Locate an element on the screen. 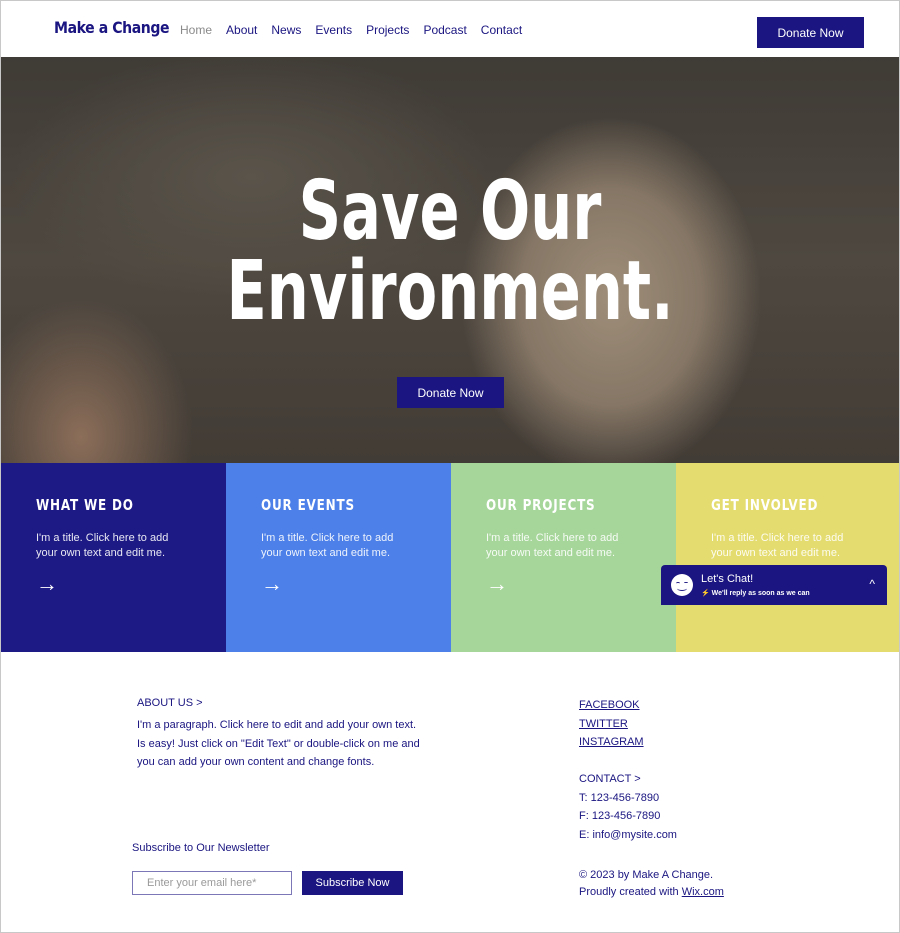 Image resolution: width=900 pixels, height=933 pixels. hero-donate-button: Donate Now is located at coordinates (450, 392).